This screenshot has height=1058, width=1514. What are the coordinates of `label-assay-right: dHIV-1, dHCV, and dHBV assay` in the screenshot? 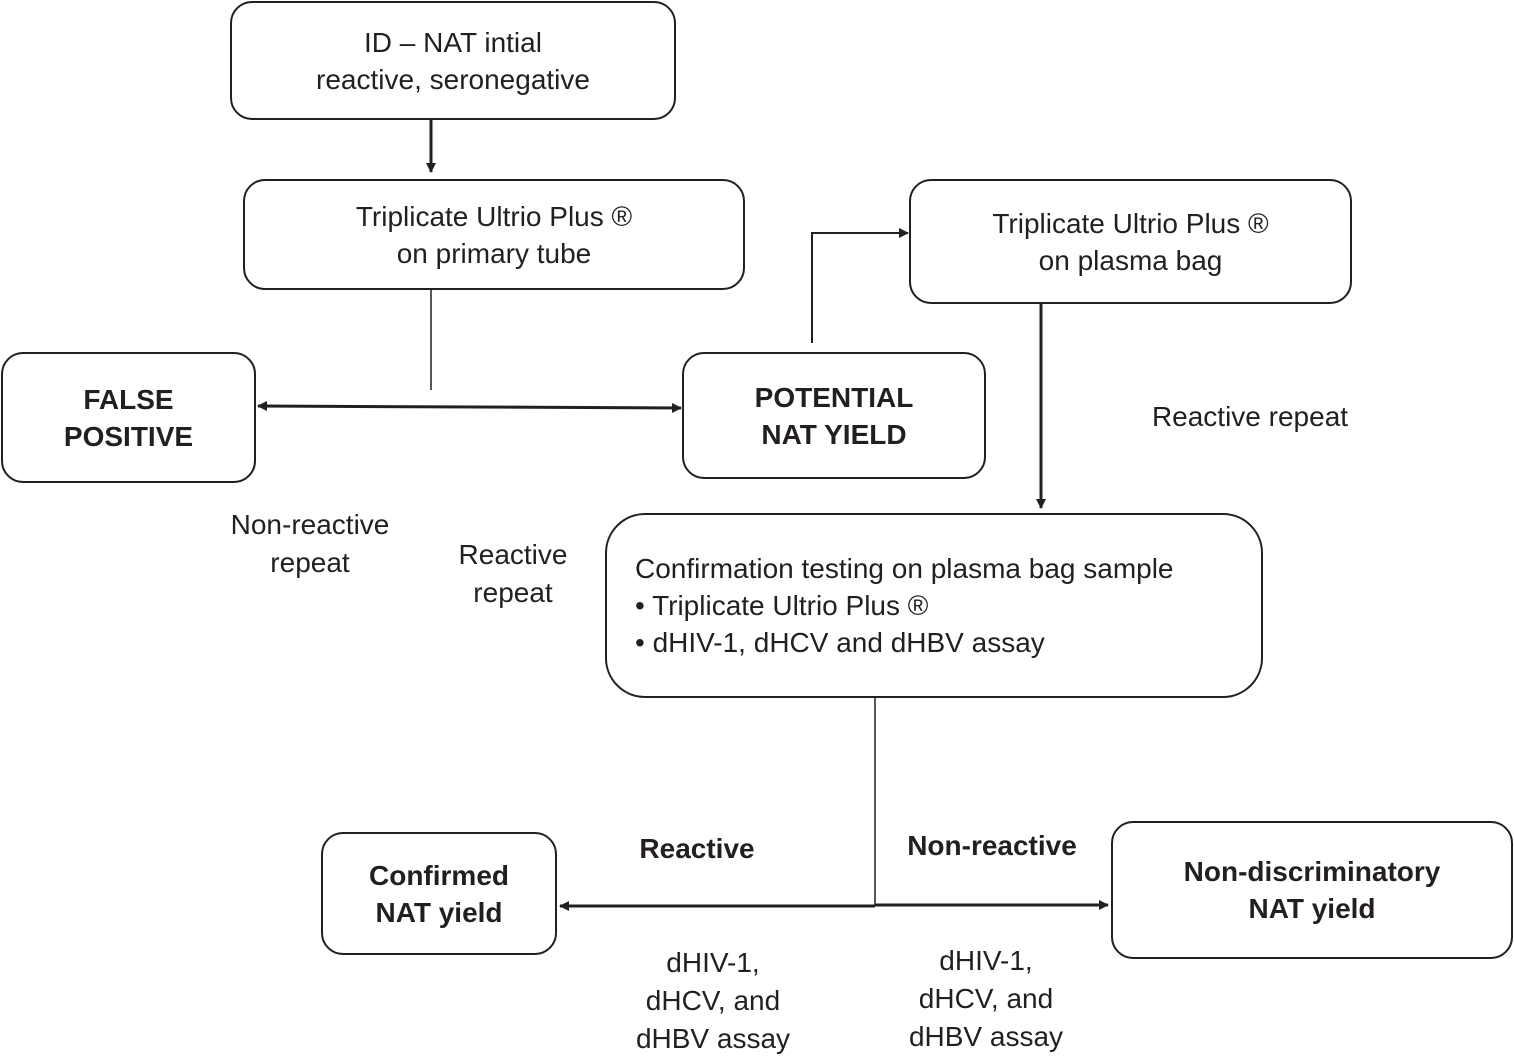 It's located at (986, 998).